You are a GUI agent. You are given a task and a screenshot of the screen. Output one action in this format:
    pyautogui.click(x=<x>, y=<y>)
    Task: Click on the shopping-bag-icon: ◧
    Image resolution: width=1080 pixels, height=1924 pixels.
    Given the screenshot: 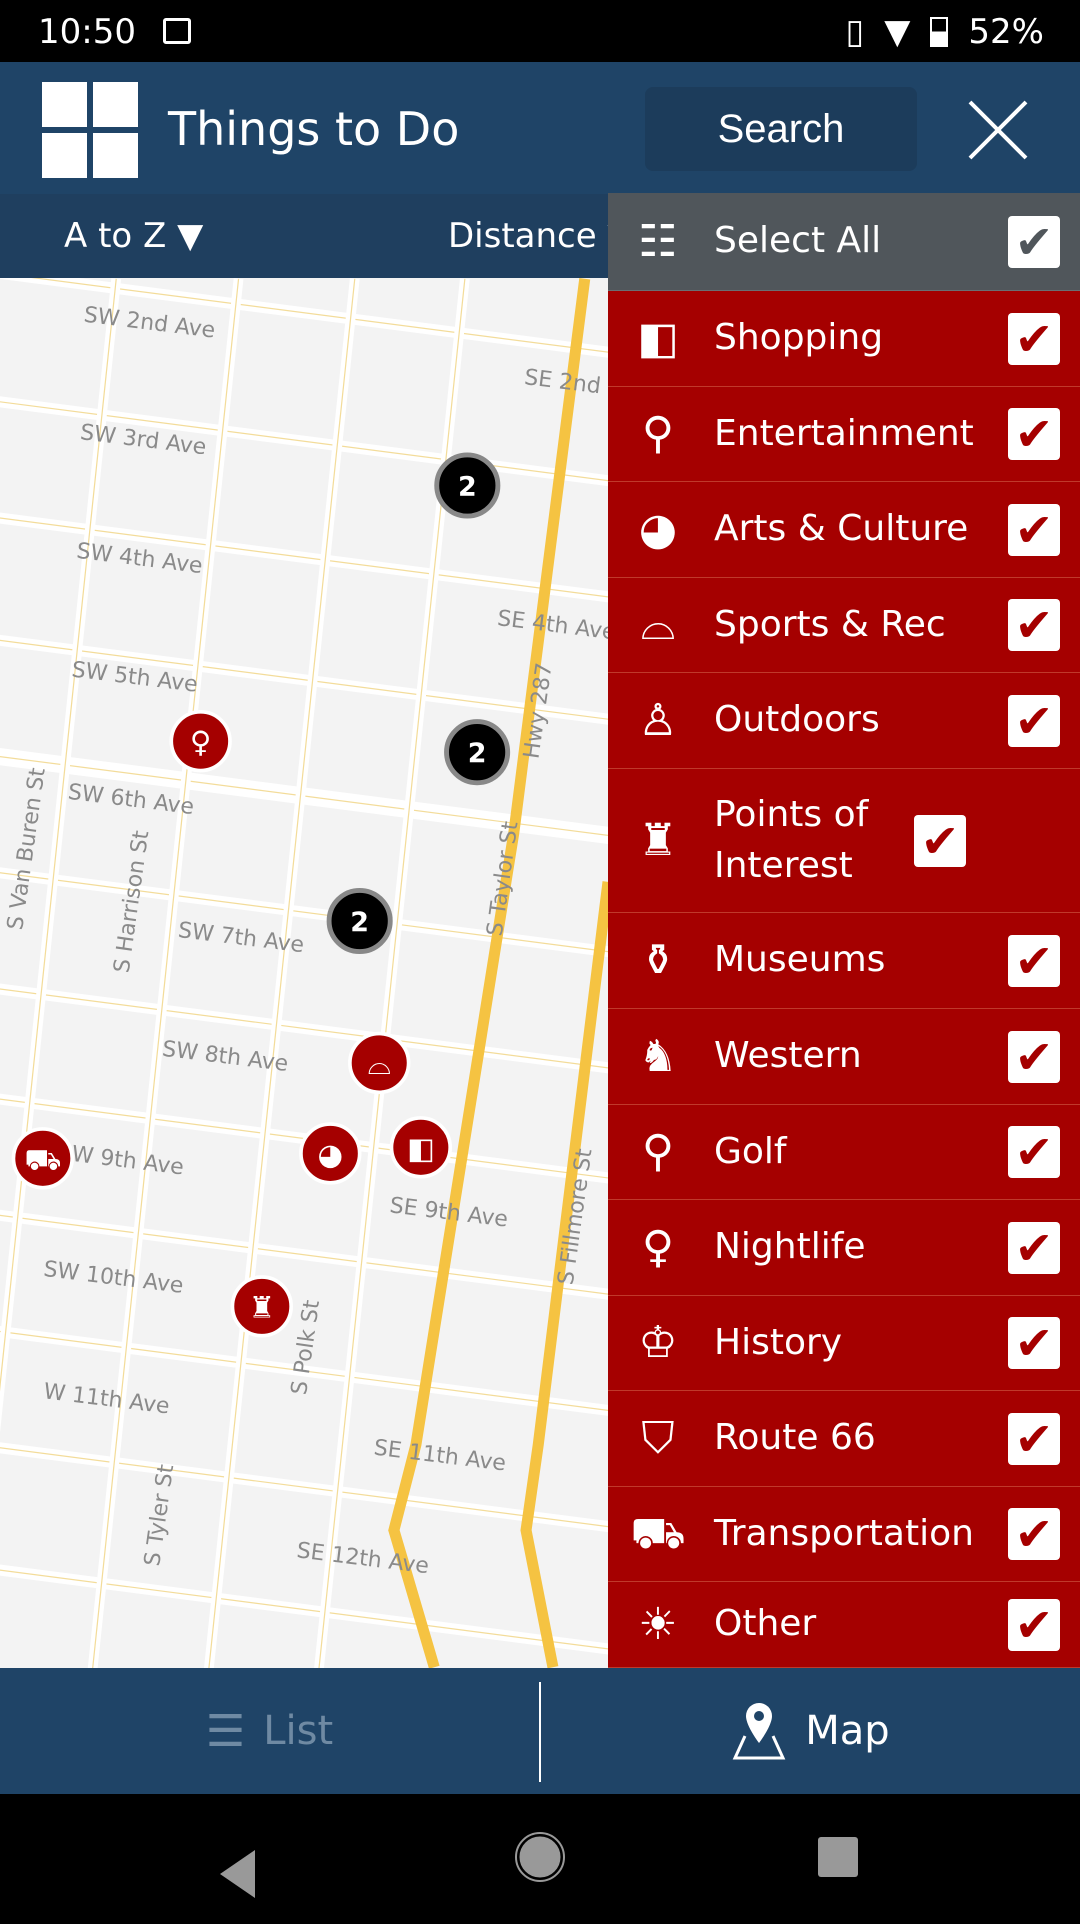 What is the action you would take?
    pyautogui.click(x=658, y=338)
    